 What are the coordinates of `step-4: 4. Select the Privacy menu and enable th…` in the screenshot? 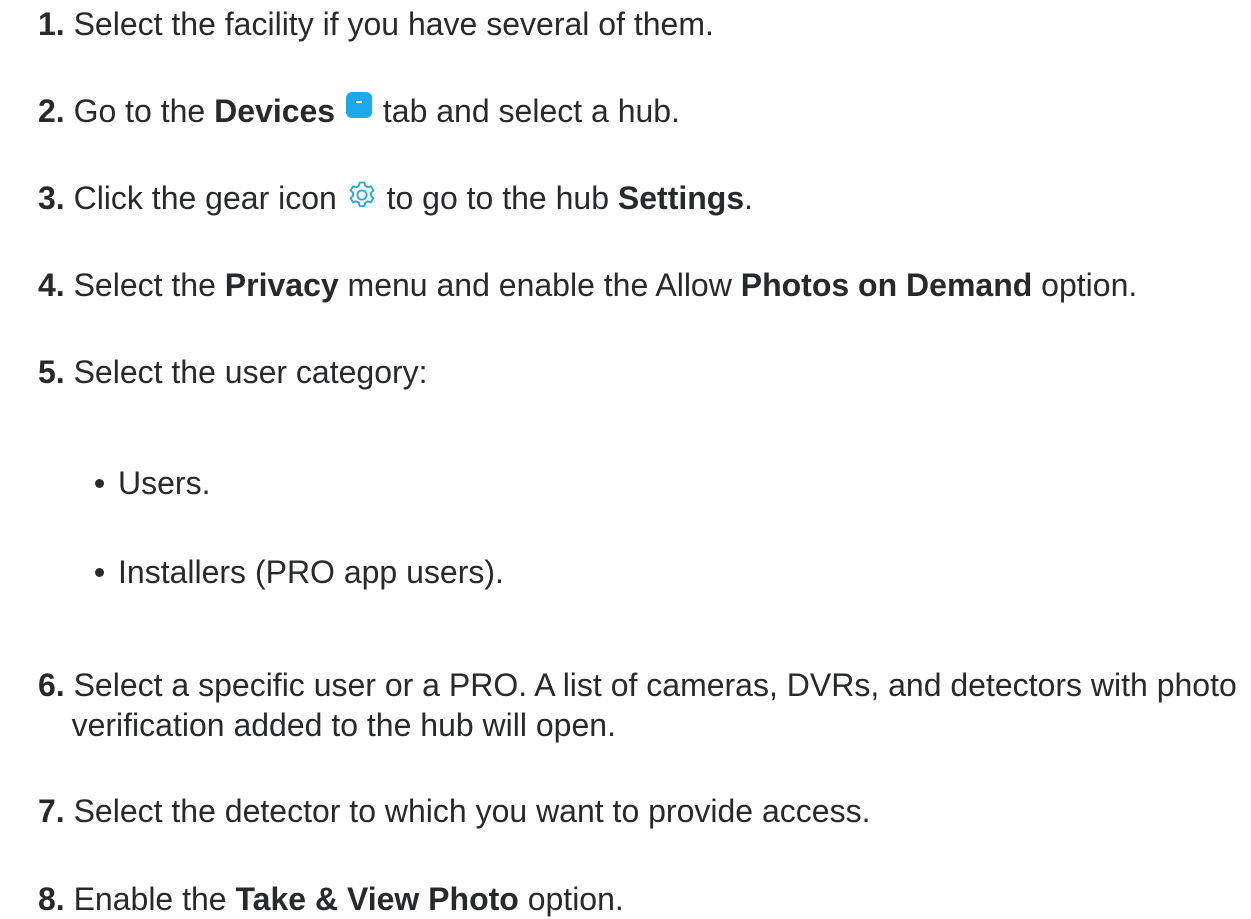 It's located at (639, 285).